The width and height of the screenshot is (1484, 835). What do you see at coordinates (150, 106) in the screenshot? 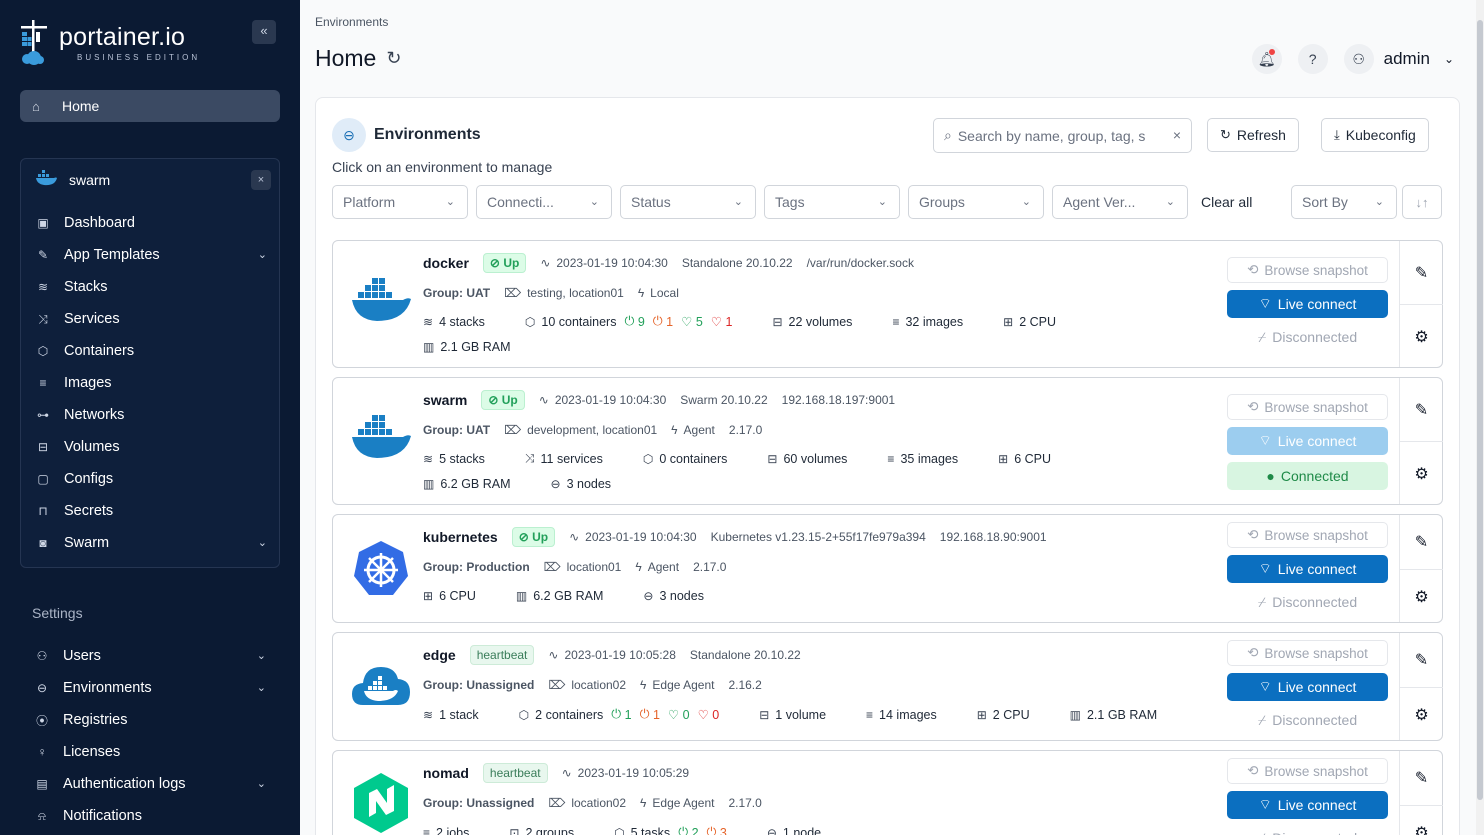
I see `sidebar-item-home: ⌂ Home` at bounding box center [150, 106].